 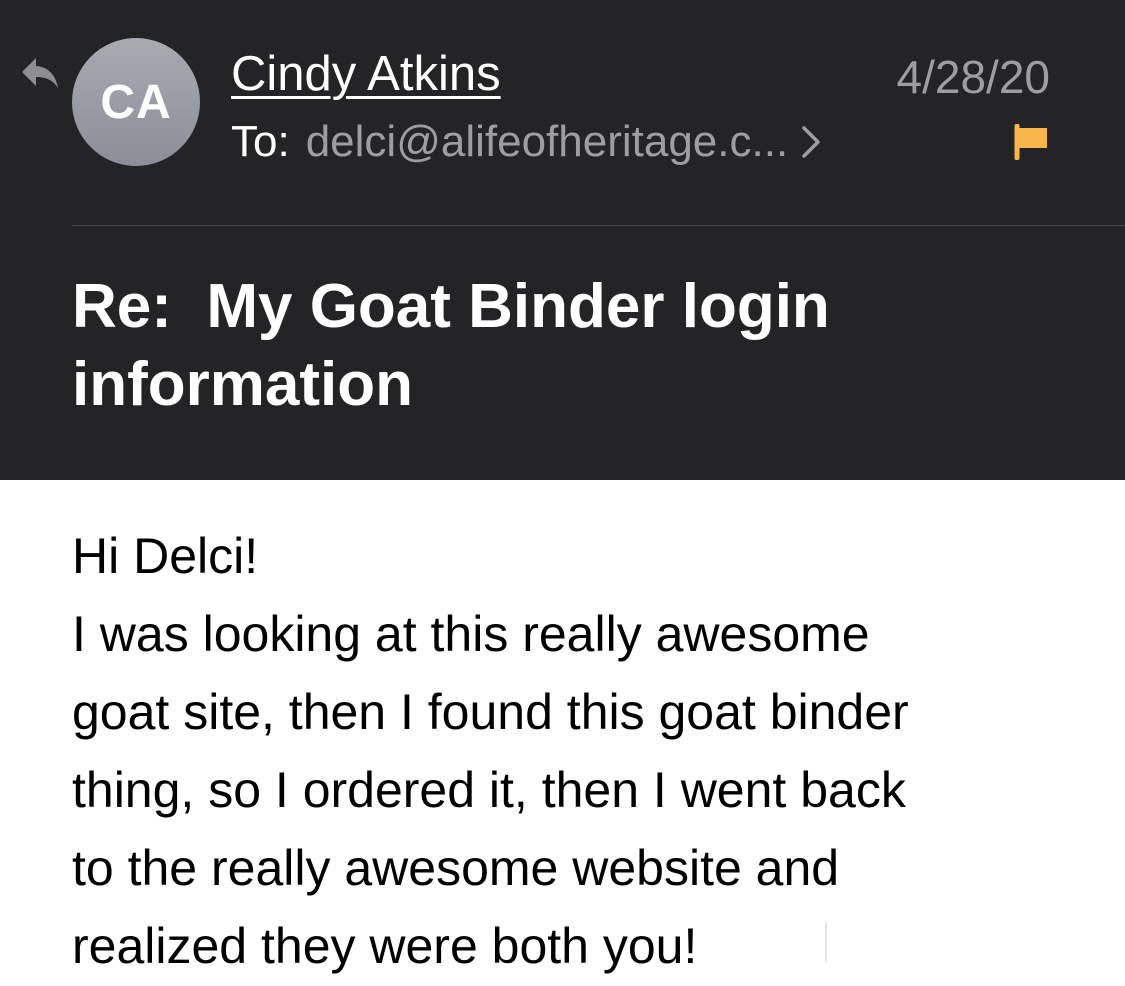 I want to click on chevron-right-icon, so click(x=811, y=142).